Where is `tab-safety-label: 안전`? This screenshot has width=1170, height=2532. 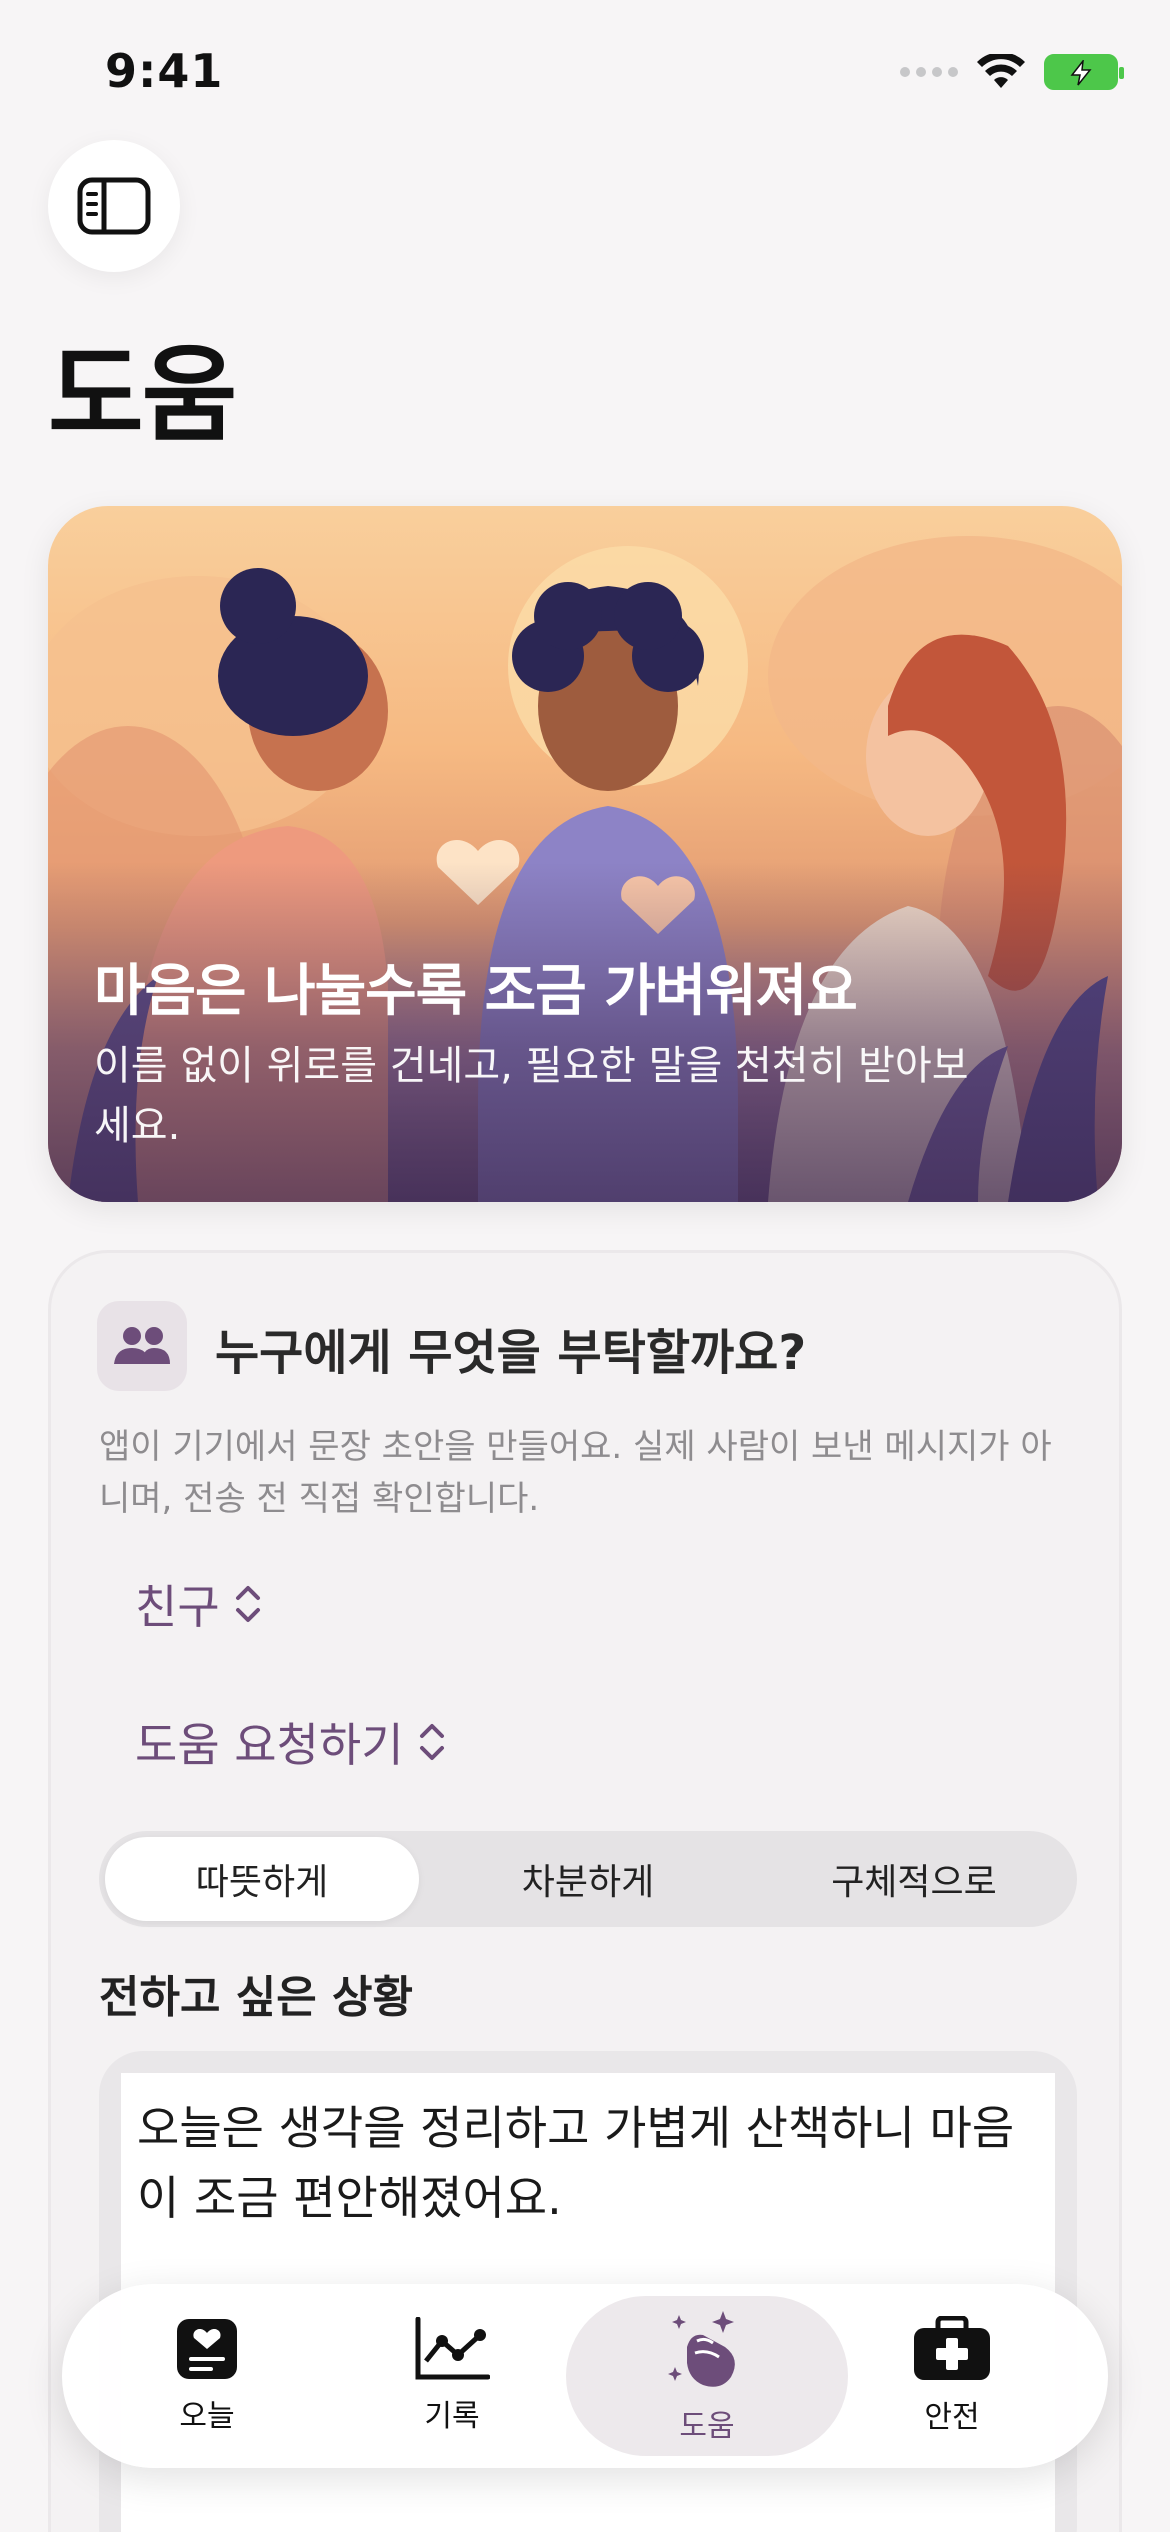
tab-safety-label: 안전 is located at coordinates (952, 2417).